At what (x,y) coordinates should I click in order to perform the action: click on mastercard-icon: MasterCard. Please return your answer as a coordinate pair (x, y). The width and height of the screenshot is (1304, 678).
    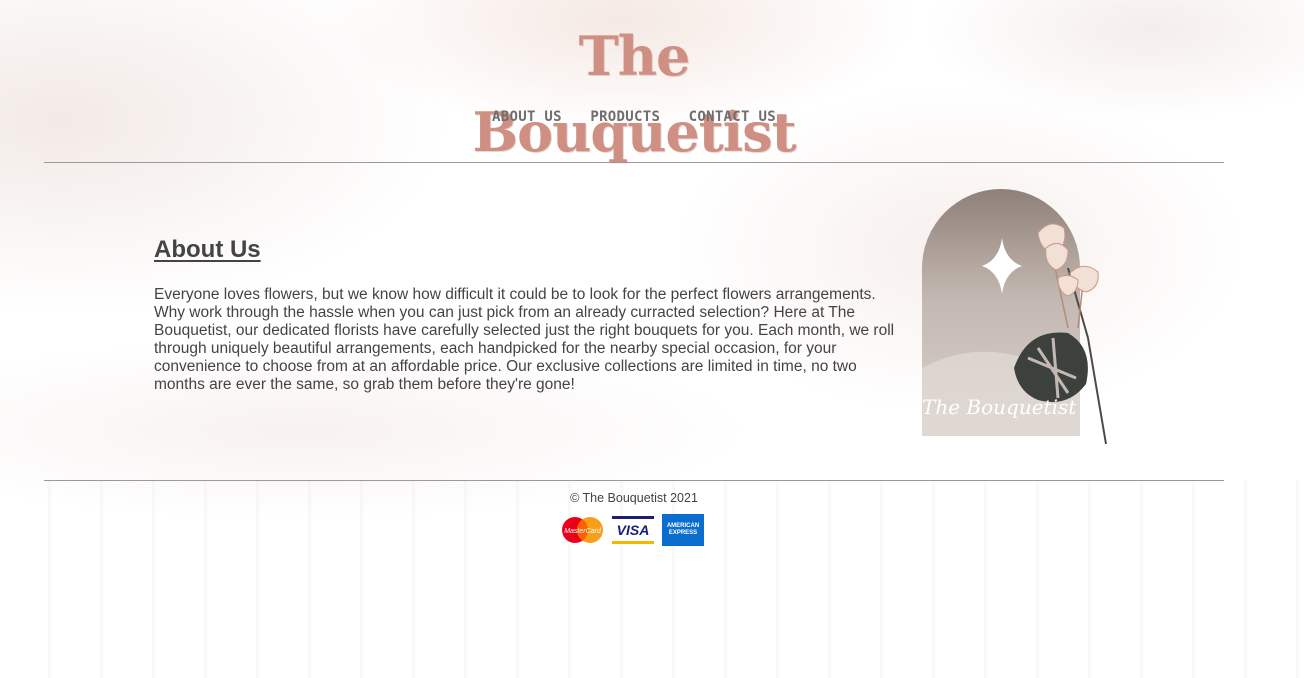
    Looking at the image, I should click on (582, 530).